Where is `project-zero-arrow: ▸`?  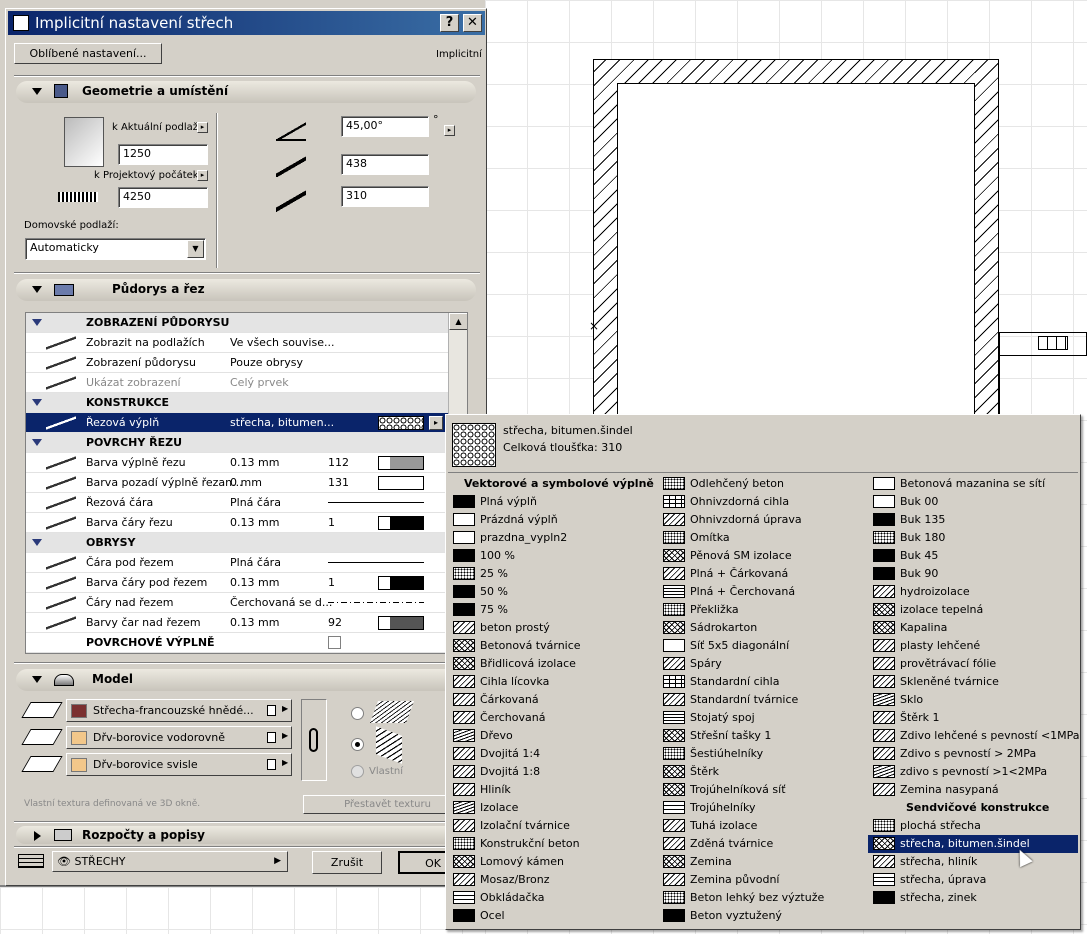
project-zero-arrow: ▸ is located at coordinates (202, 175).